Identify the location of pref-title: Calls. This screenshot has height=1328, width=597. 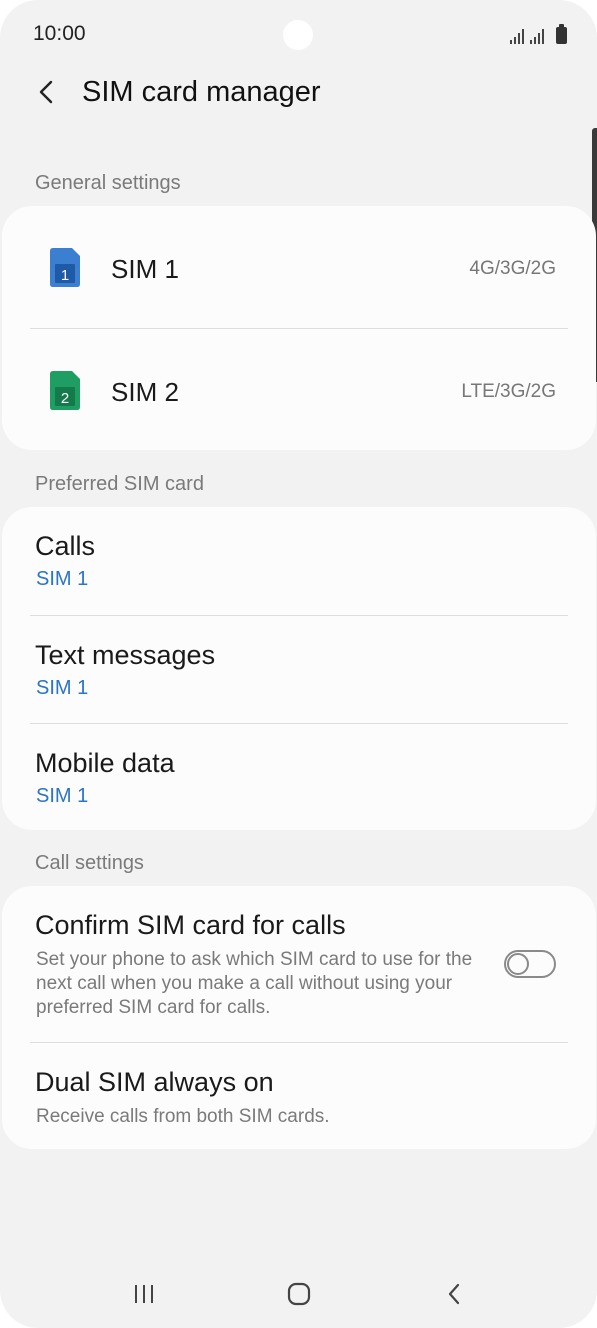
(65, 546).